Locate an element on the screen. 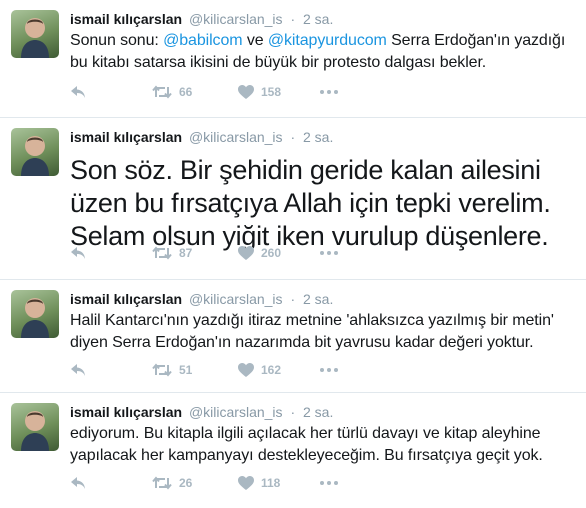  retweet-button: 51 is located at coordinates (195, 370).